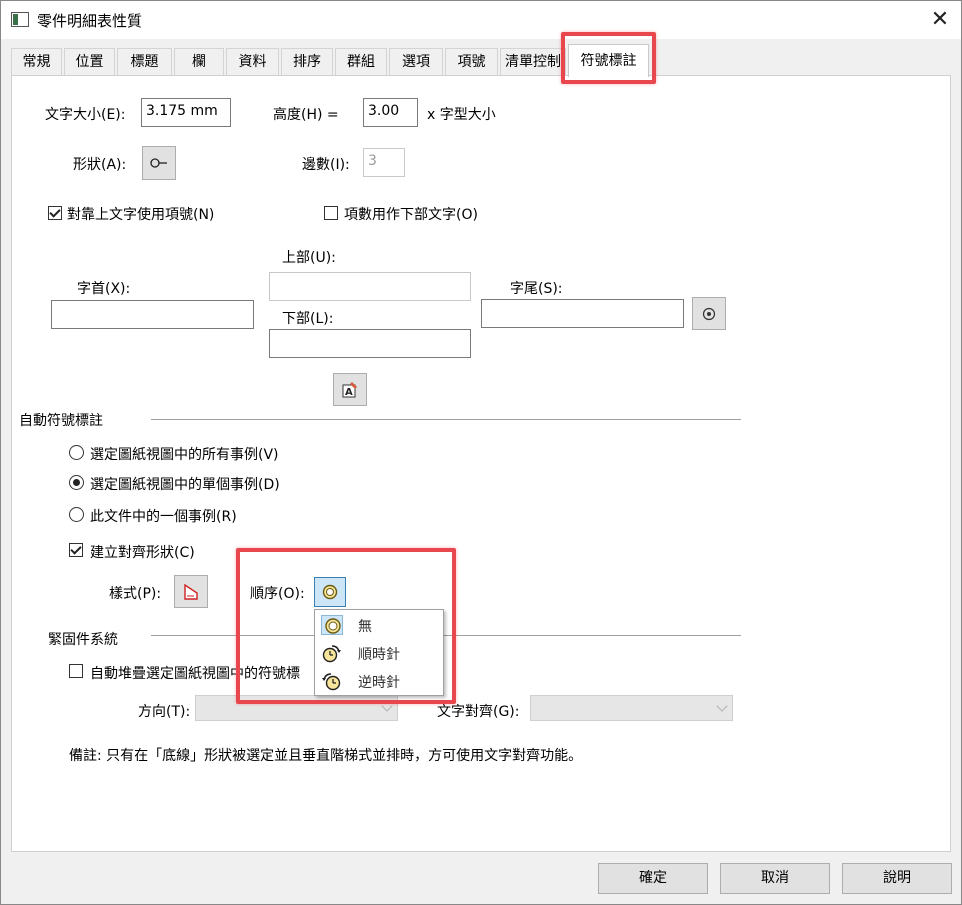  I want to click on tab-title: 標題, so click(144, 62).